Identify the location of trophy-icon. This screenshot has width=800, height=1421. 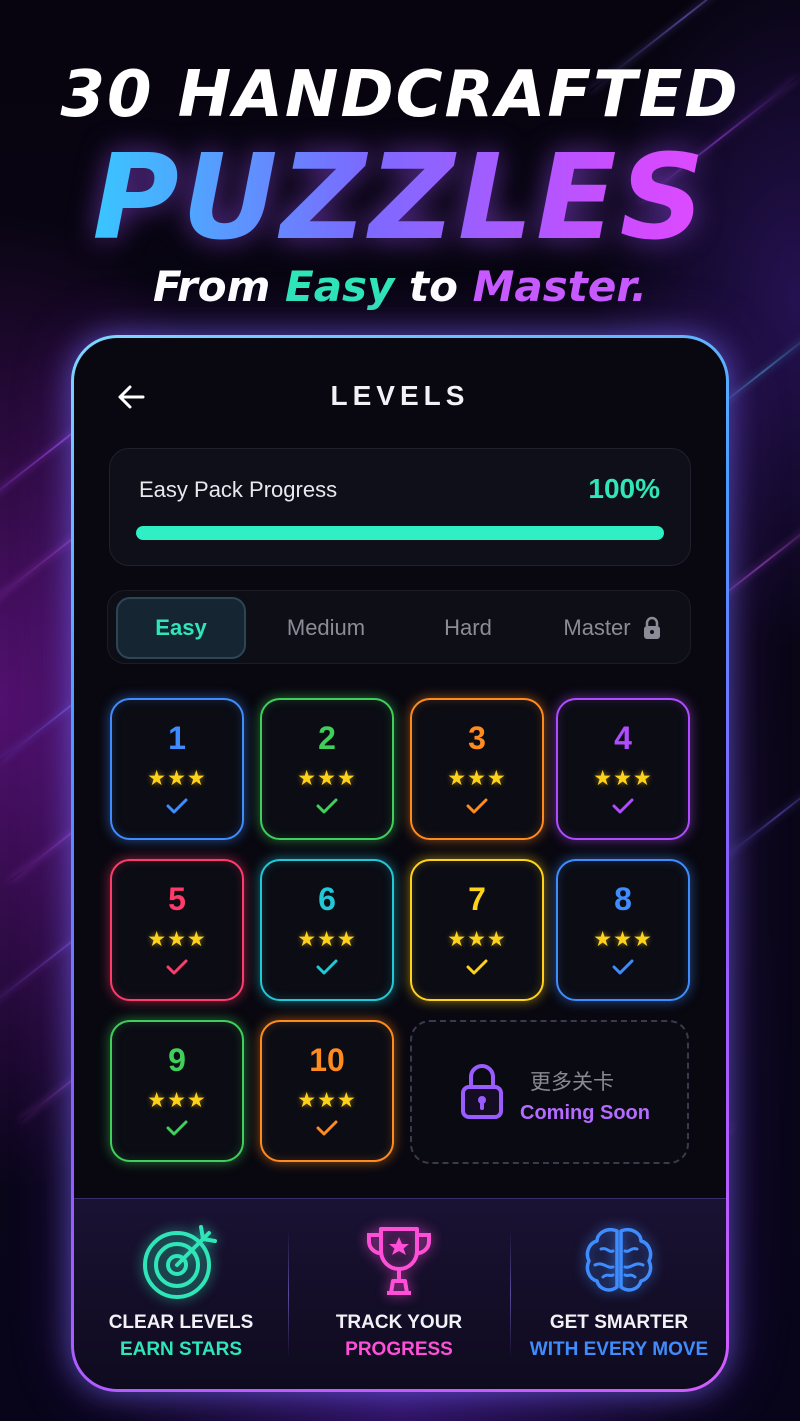
(399, 1261).